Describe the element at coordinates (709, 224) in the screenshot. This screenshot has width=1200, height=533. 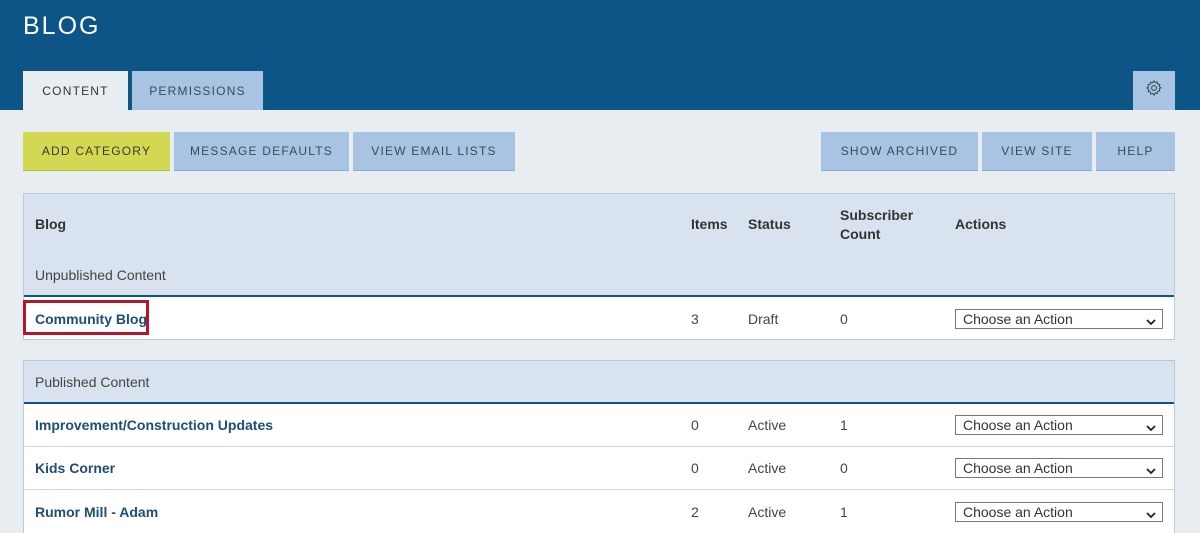
I see `column-header-items: Items` at that location.